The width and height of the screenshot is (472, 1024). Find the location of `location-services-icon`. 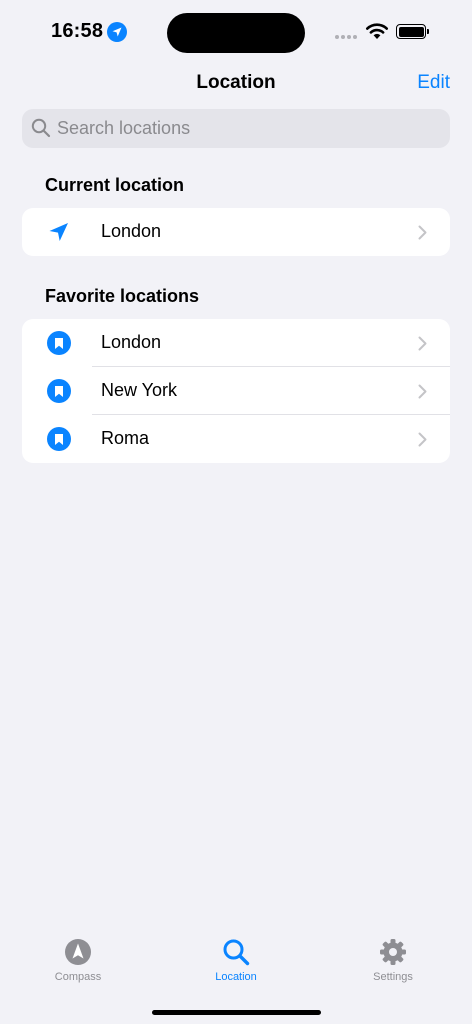

location-services-icon is located at coordinates (117, 32).